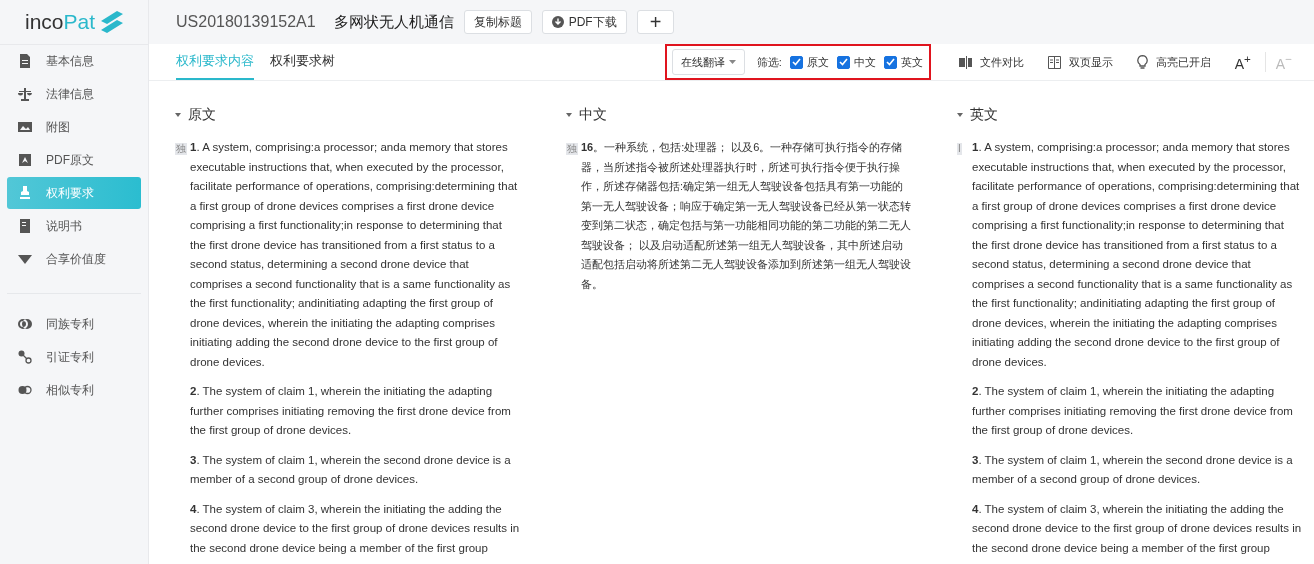 This screenshot has height=564, width=1314. Describe the element at coordinates (25, 94) in the screenshot. I see `scale-icon` at that location.